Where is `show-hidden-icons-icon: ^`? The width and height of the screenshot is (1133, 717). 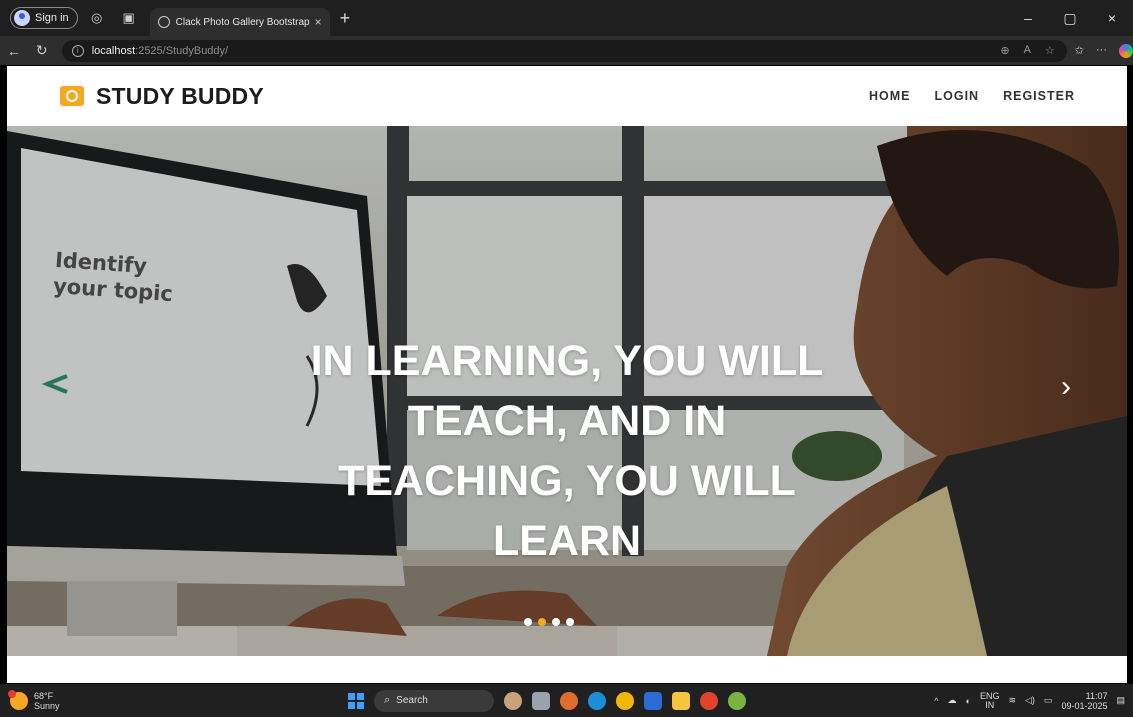
show-hidden-icons-icon: ^ is located at coordinates (936, 701).